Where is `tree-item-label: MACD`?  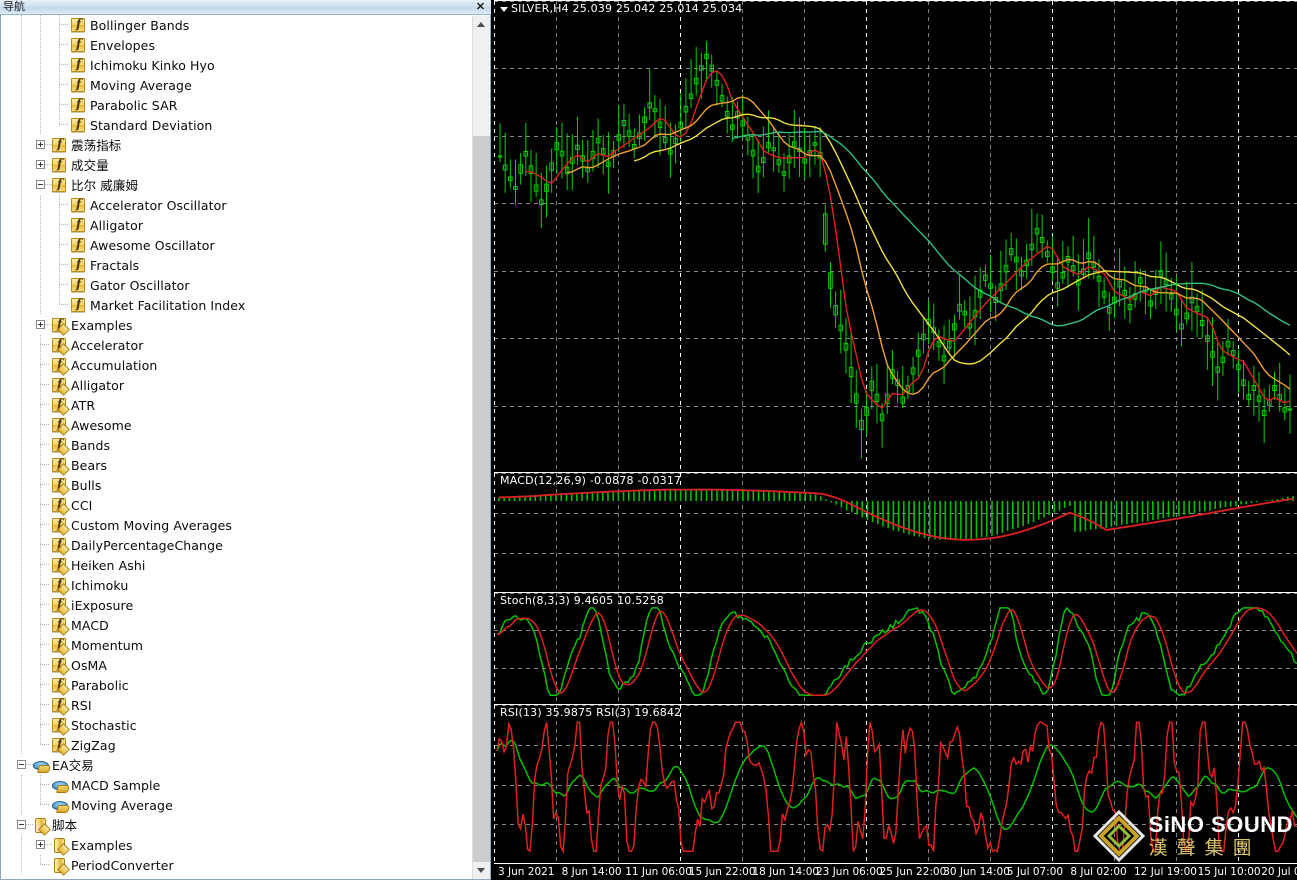
tree-item-label: MACD is located at coordinates (90, 625).